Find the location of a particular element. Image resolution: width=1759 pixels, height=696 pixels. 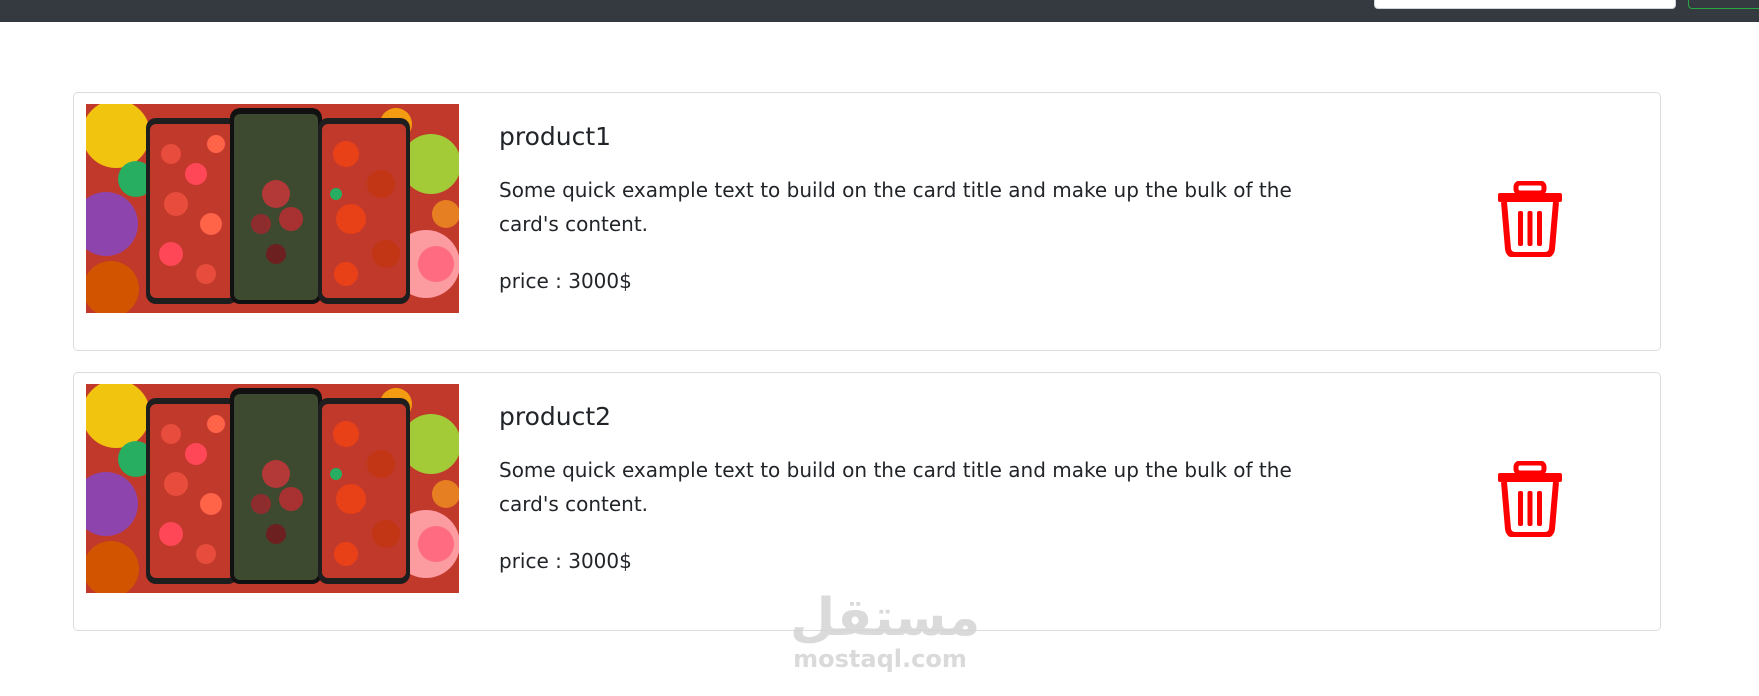

watermark: مستقل mostaql.com is located at coordinates (885, 630).